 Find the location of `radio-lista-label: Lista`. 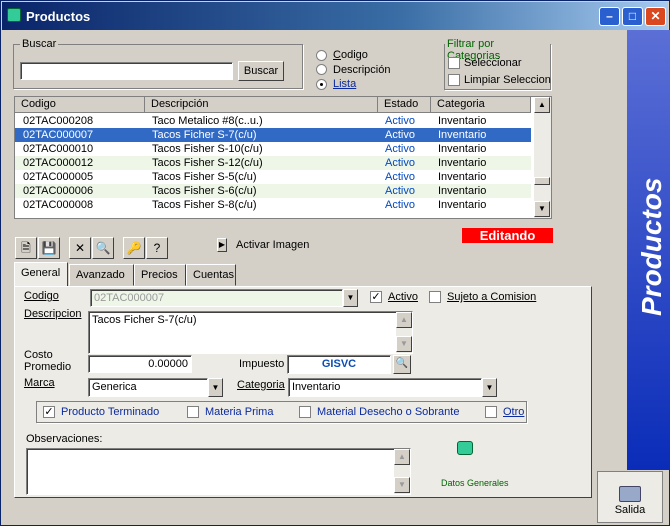

radio-lista-label: Lista is located at coordinates (345, 84).